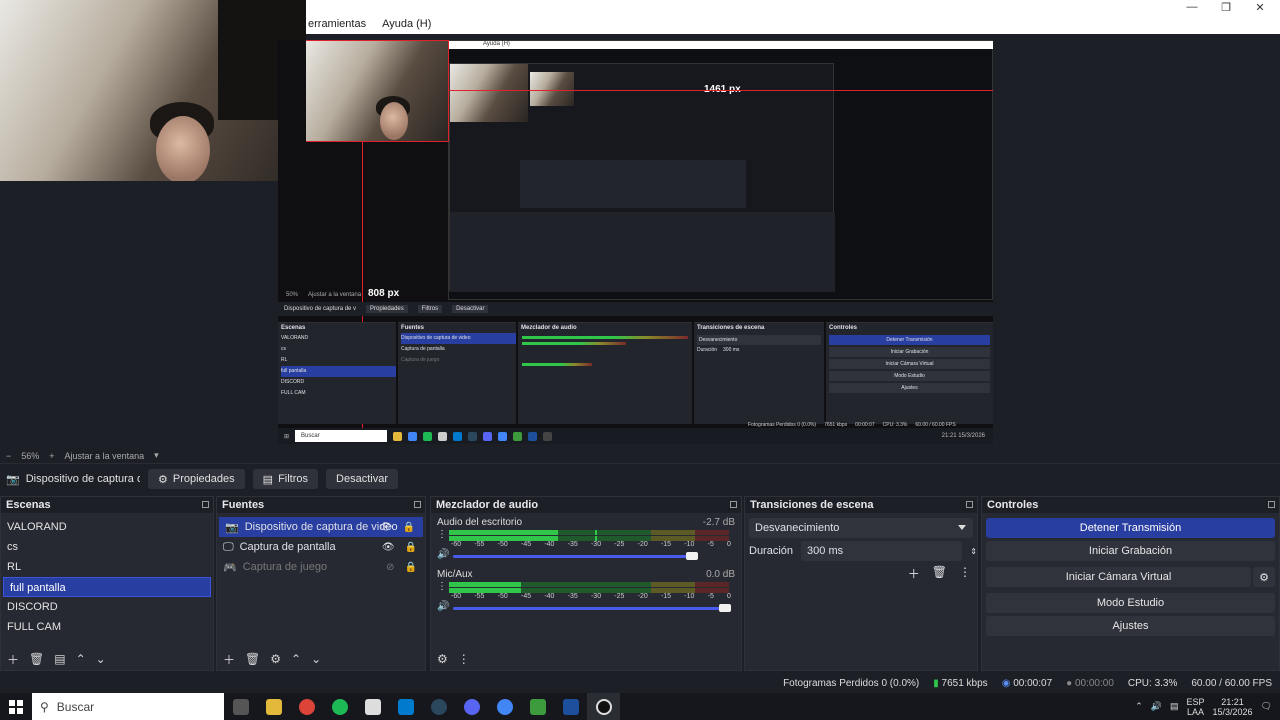  What do you see at coordinates (196, 479) in the screenshot?
I see `properties-button: ⚙ Propiedades` at bounding box center [196, 479].